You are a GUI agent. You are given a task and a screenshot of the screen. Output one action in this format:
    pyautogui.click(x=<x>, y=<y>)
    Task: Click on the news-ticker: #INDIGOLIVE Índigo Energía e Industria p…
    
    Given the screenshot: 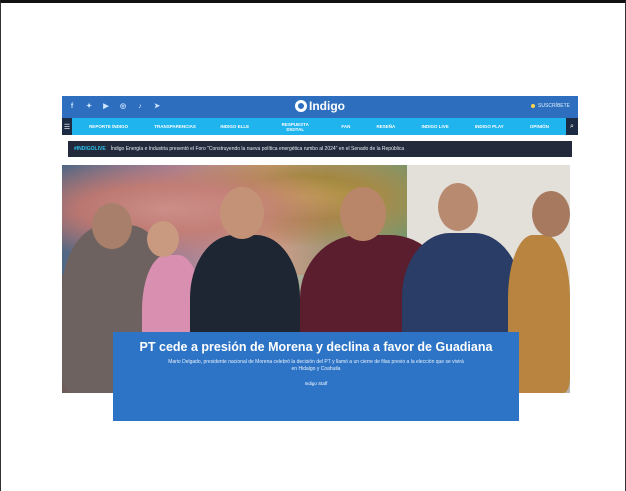 What is the action you would take?
    pyautogui.click(x=320, y=149)
    